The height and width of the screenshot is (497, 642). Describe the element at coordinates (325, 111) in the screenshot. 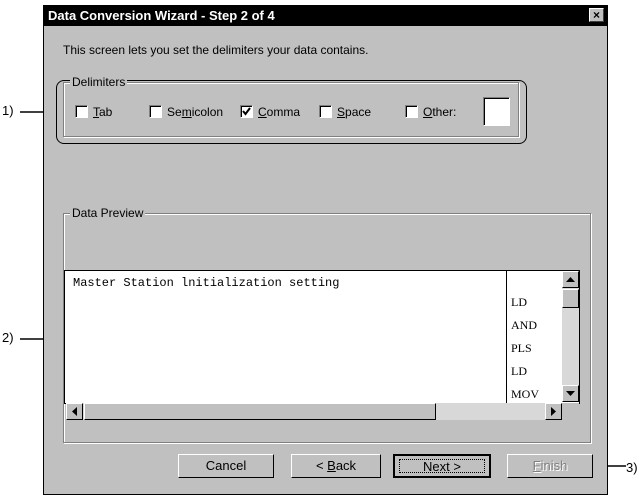

I see `checkbox-space-box` at that location.